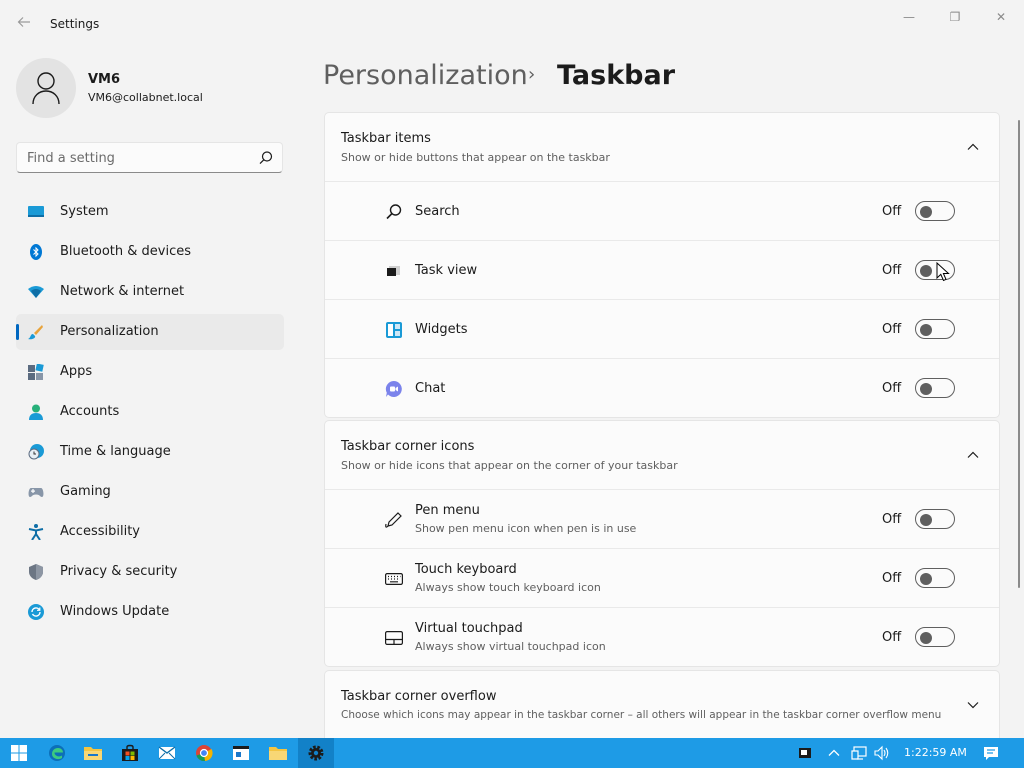  I want to click on setting-row-search: Search Off, so click(662, 210).